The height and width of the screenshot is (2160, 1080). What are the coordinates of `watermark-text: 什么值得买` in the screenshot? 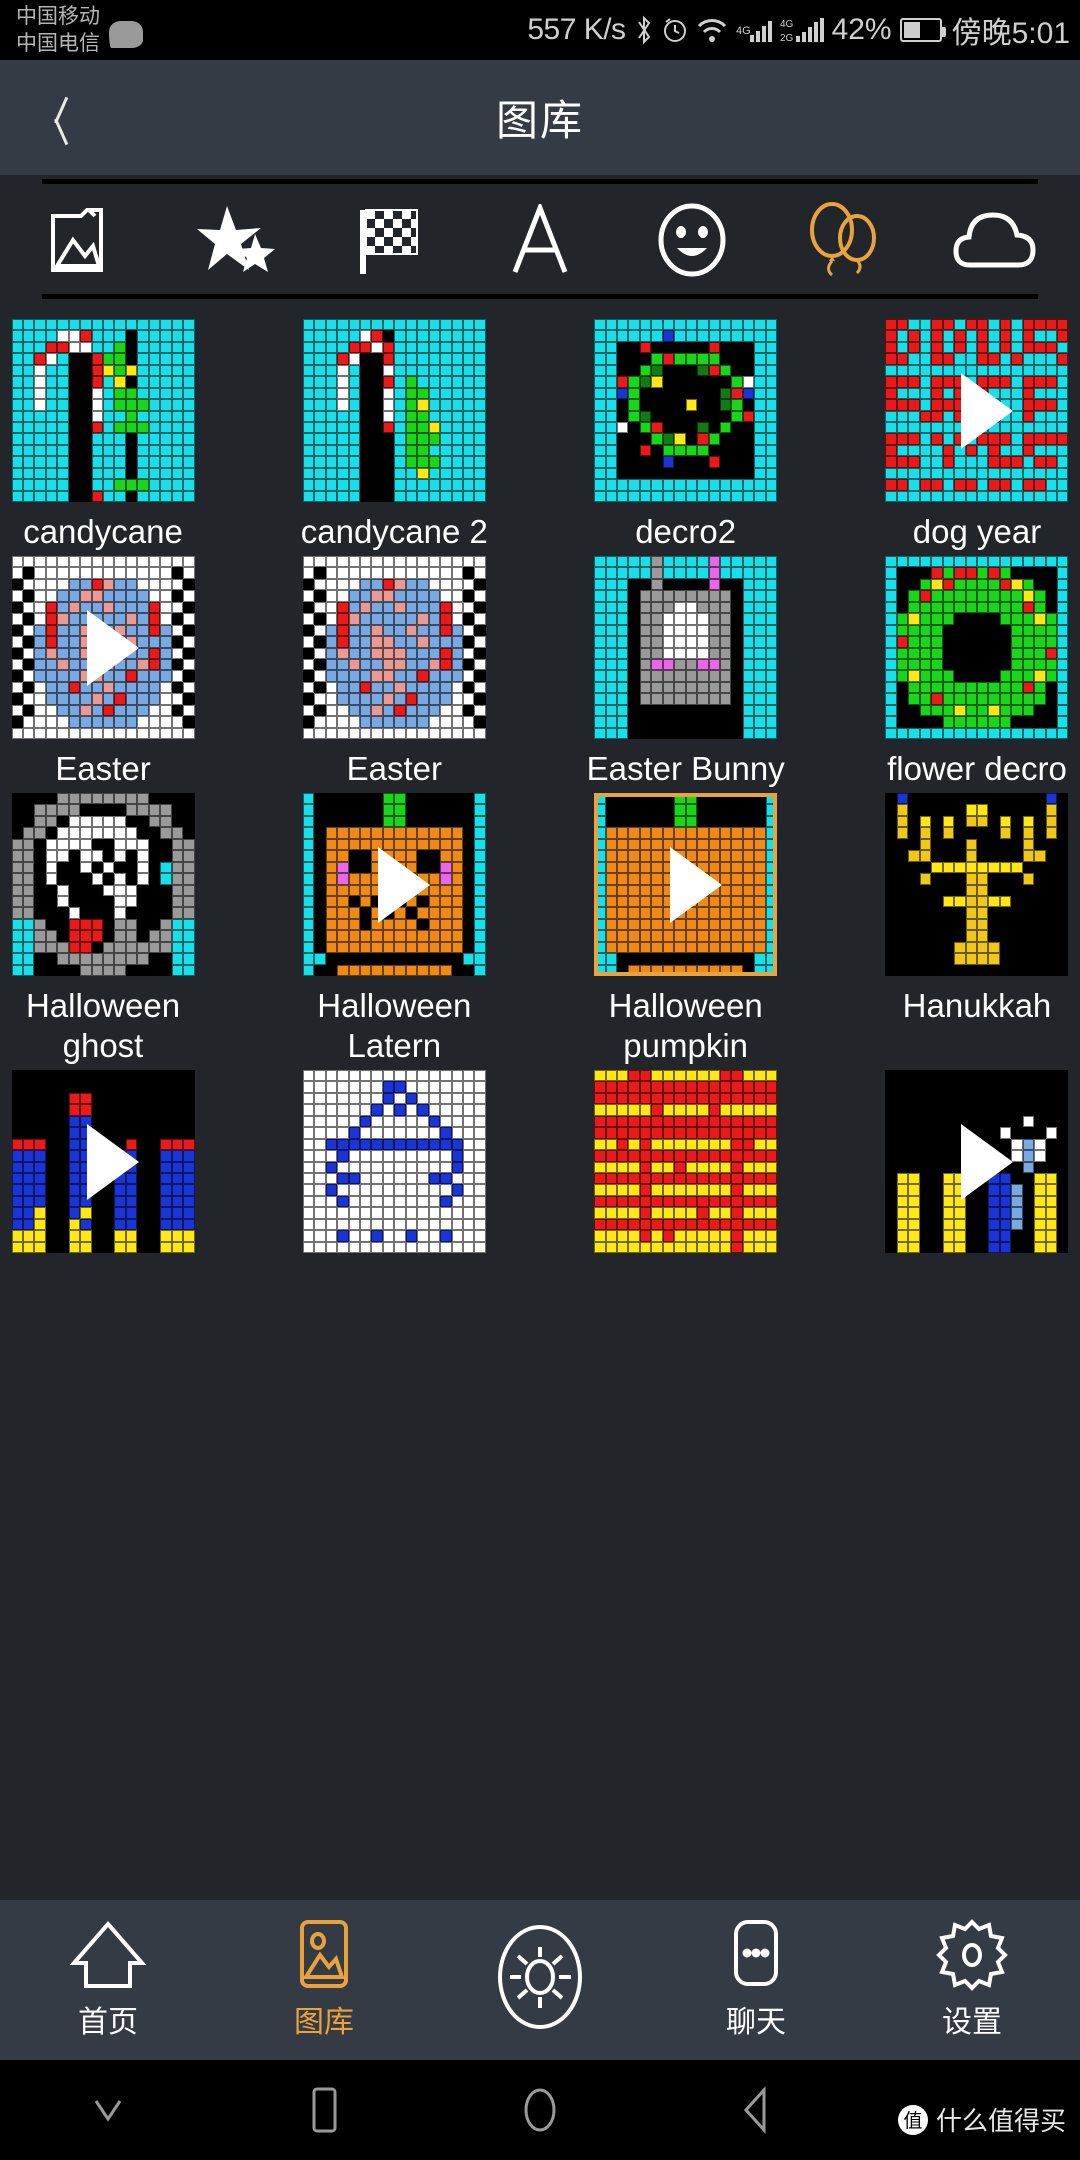 It's located at (1000, 2121).